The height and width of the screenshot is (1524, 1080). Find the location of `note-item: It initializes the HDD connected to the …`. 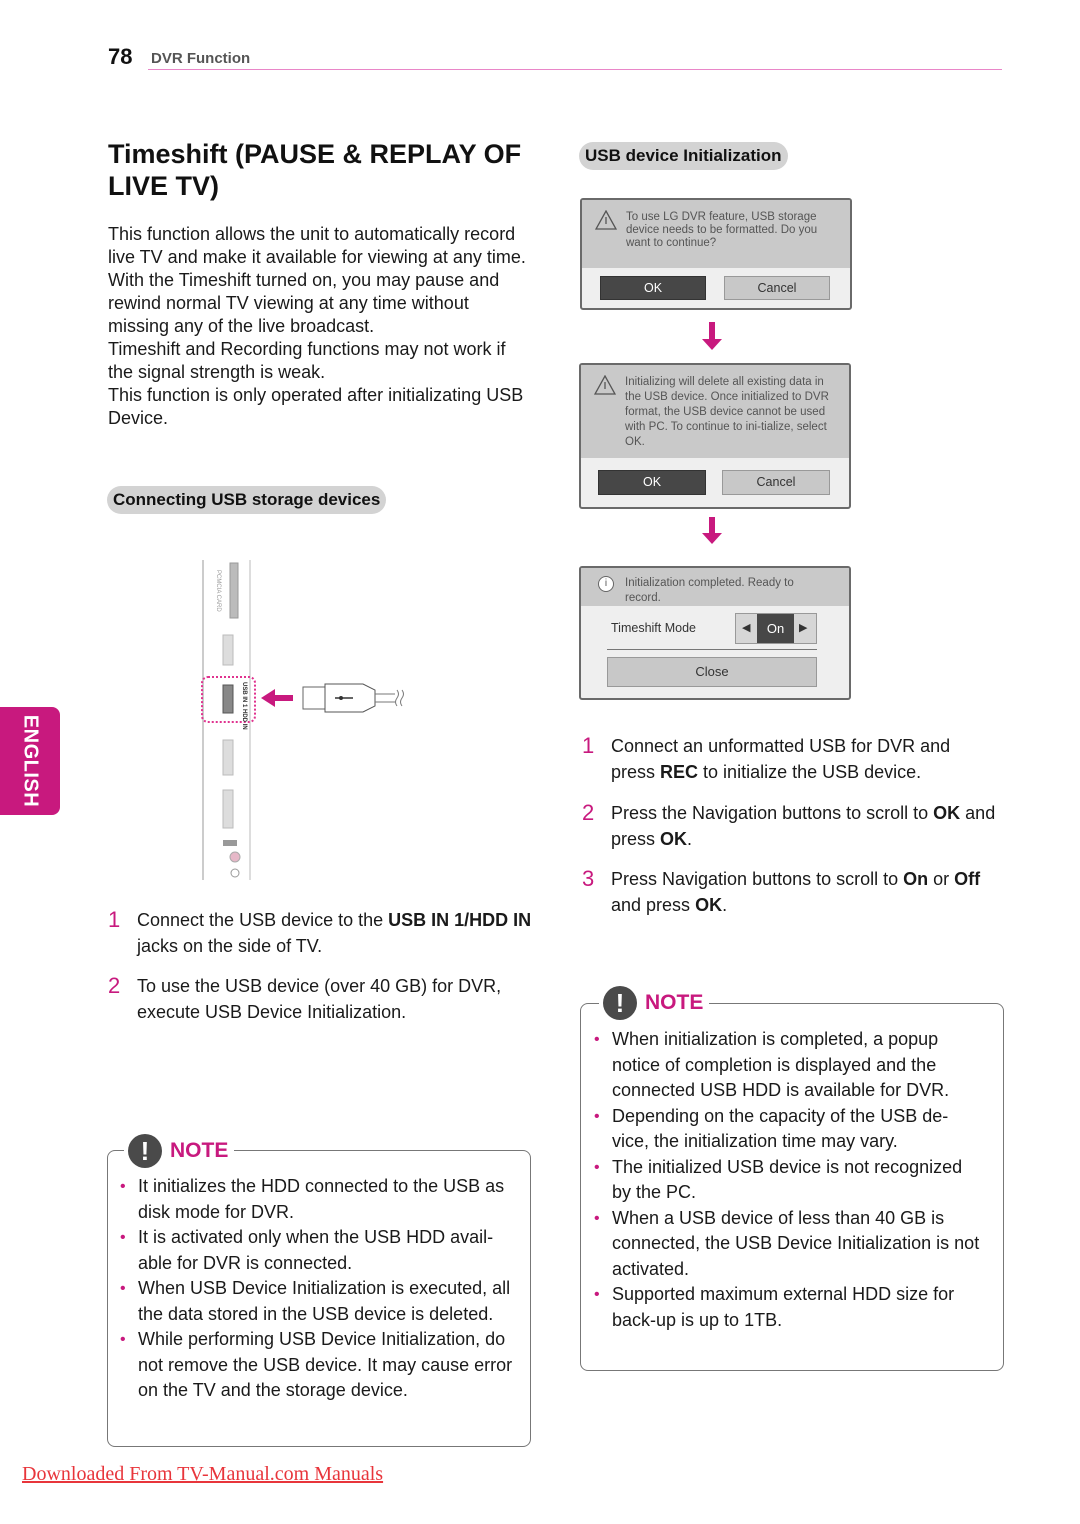

note-item: It initializes the HDD connected to the … is located at coordinates (316, 1199).